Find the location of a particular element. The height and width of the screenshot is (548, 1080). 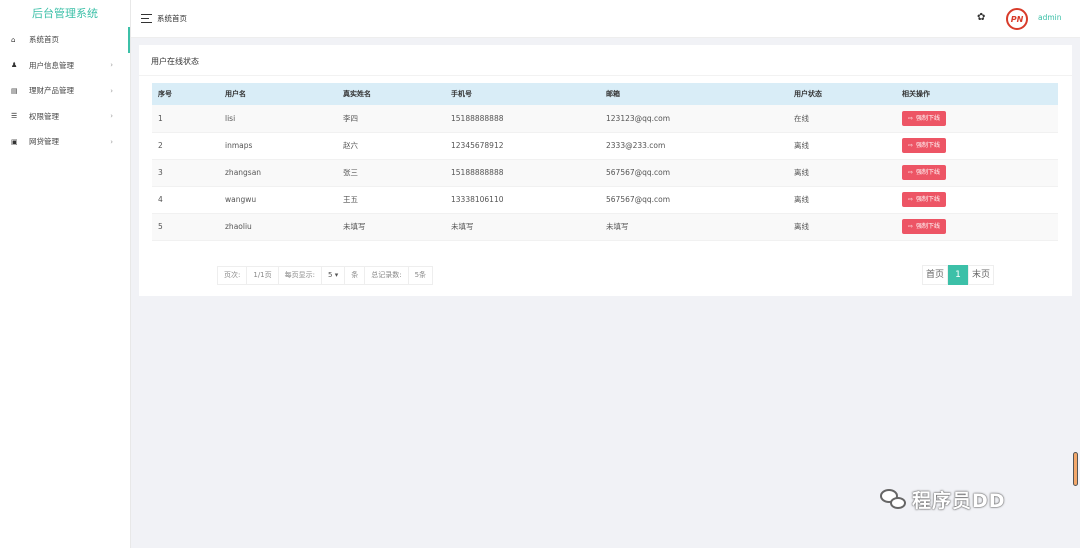

cell-no: 2 is located at coordinates (185, 146).